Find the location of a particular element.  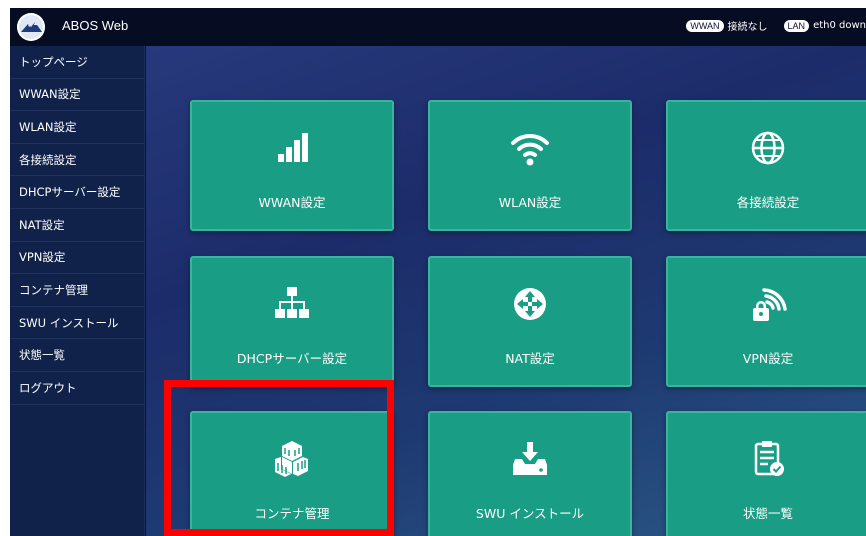

tile-connections: 各接続設定 is located at coordinates (766, 165).